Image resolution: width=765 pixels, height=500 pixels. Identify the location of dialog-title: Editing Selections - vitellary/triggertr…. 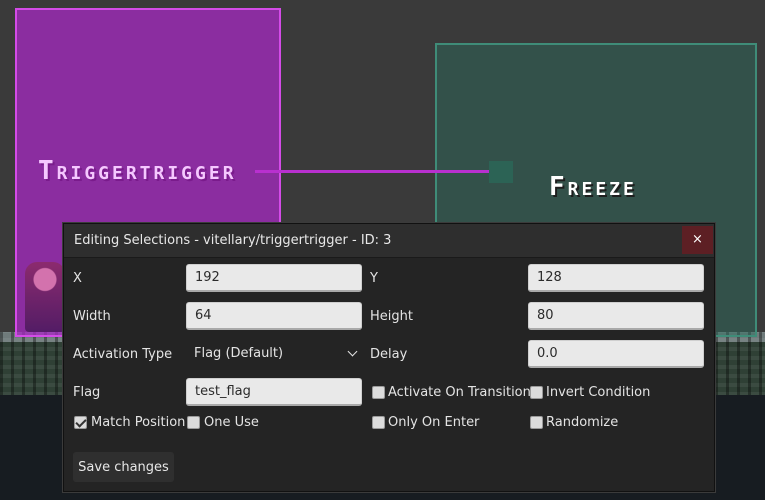
(233, 240).